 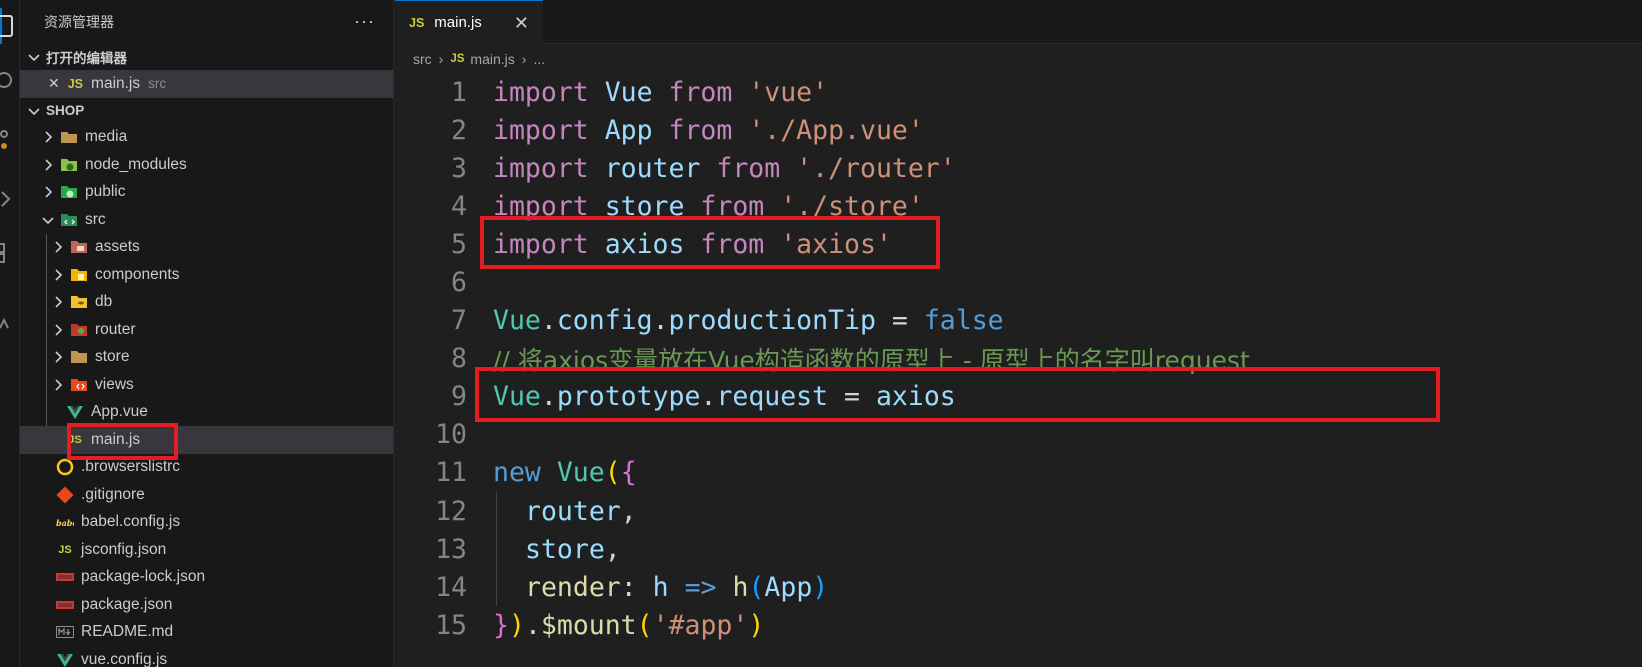 I want to click on line-number: 9, so click(x=459, y=397).